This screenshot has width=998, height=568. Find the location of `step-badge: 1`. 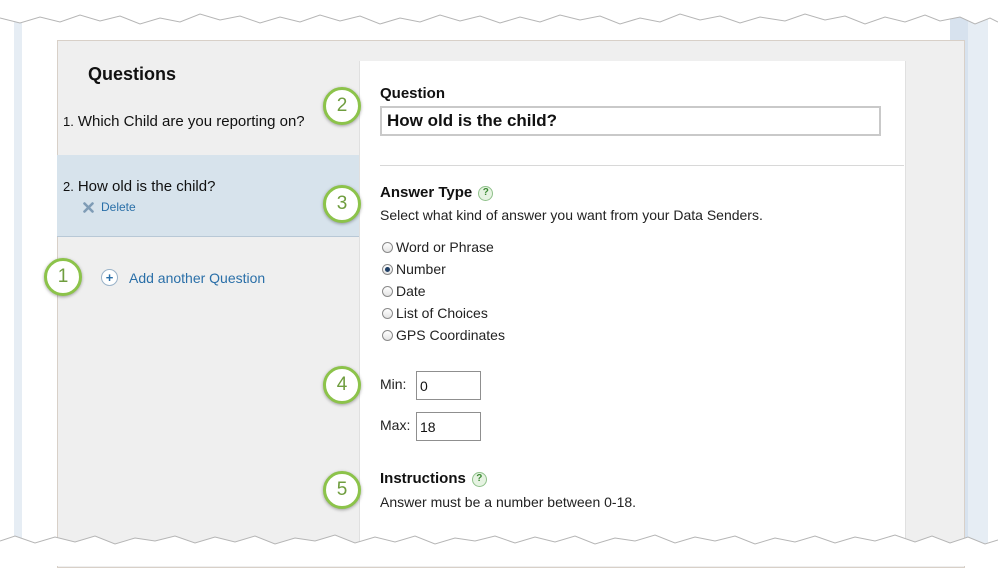

step-badge: 1 is located at coordinates (63, 277).